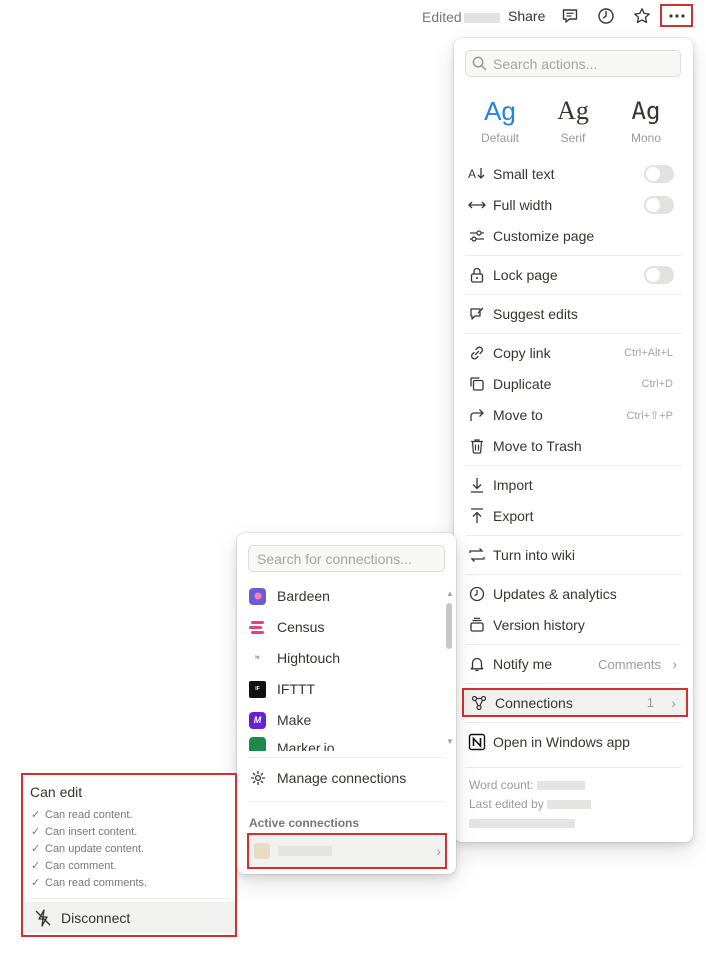  I want to click on bell-icon, so click(477, 664).